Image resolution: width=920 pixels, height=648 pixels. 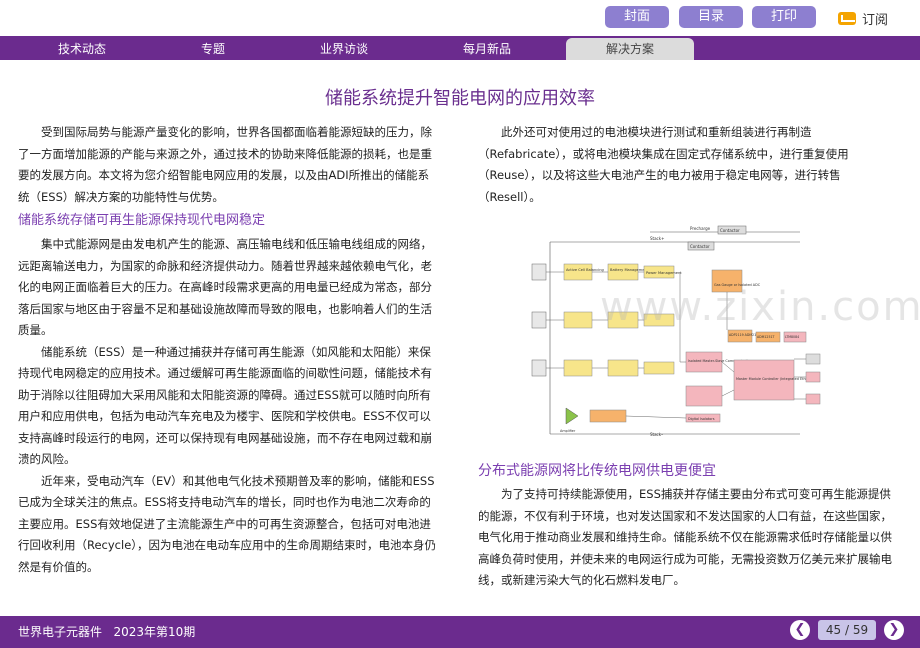 What do you see at coordinates (700, 228) in the screenshot?
I see `precharge-label: Precharge` at bounding box center [700, 228].